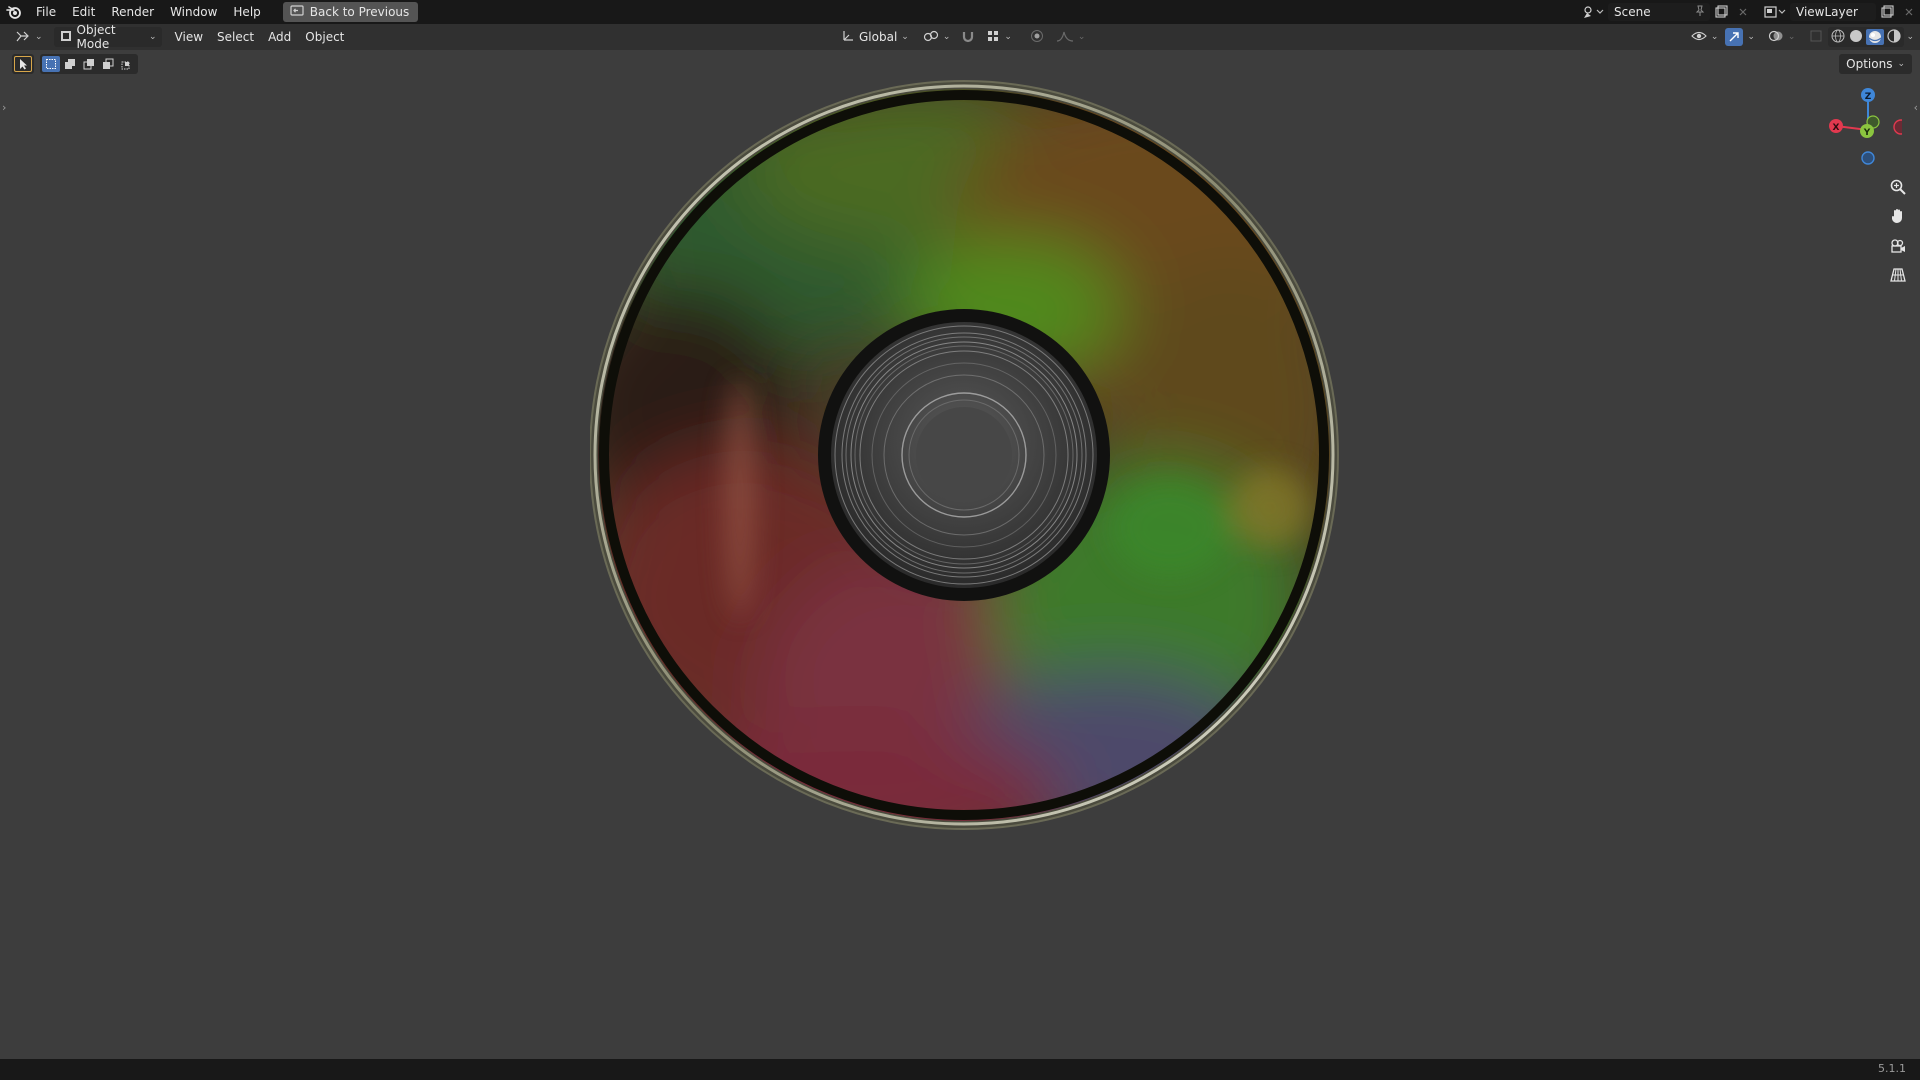 The image size is (1920, 1080). I want to click on zoom-magnifier-icon, so click(1898, 188).